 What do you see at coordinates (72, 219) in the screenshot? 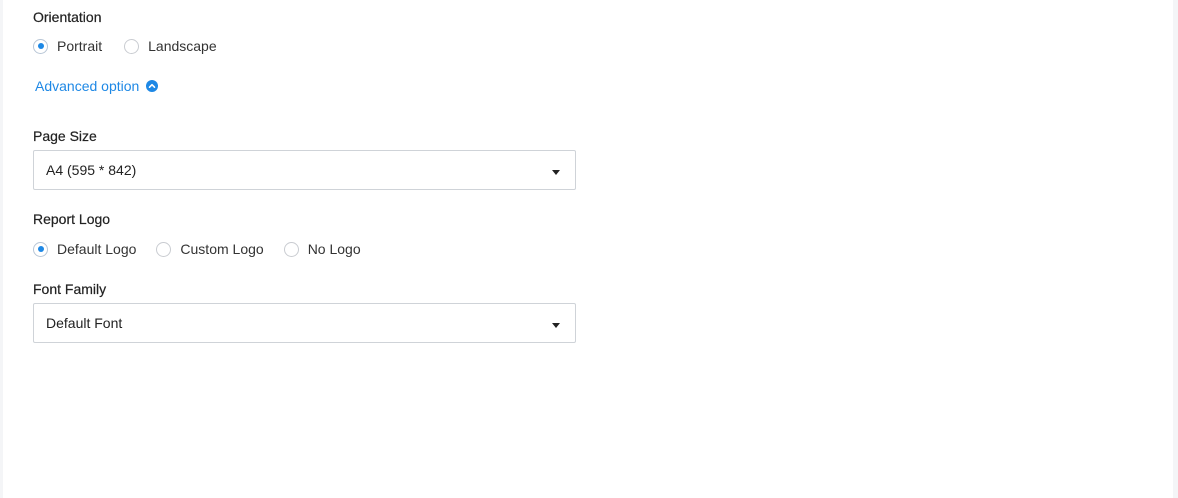
I see `report-logo-label: Report Logo` at bounding box center [72, 219].